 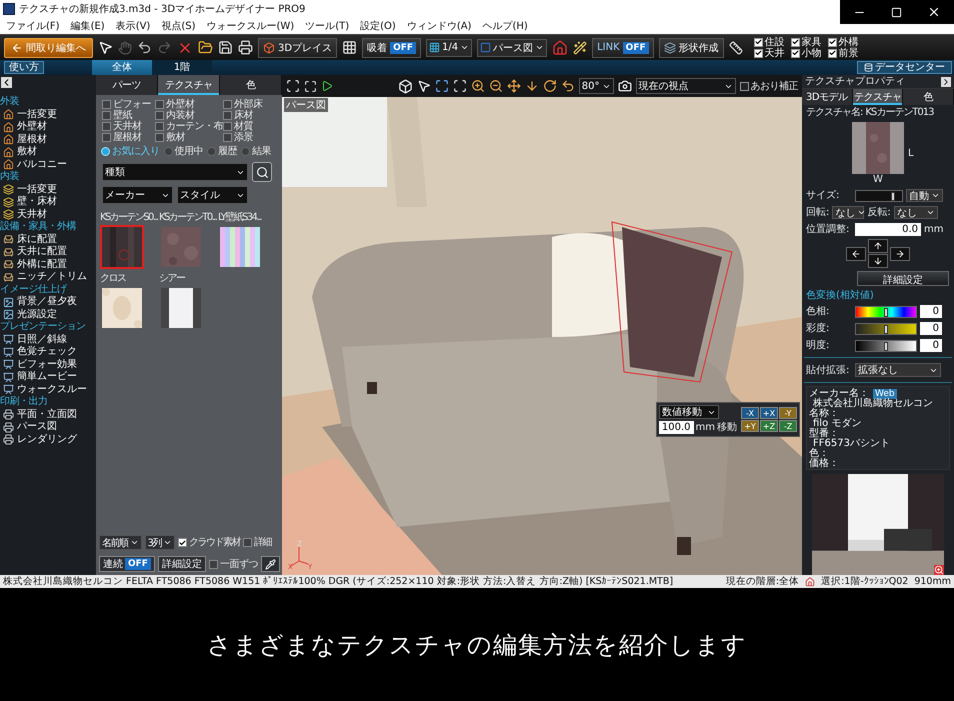 What do you see at coordinates (623, 48) in the screenshot?
I see `link-button: LINK OFF` at bounding box center [623, 48].